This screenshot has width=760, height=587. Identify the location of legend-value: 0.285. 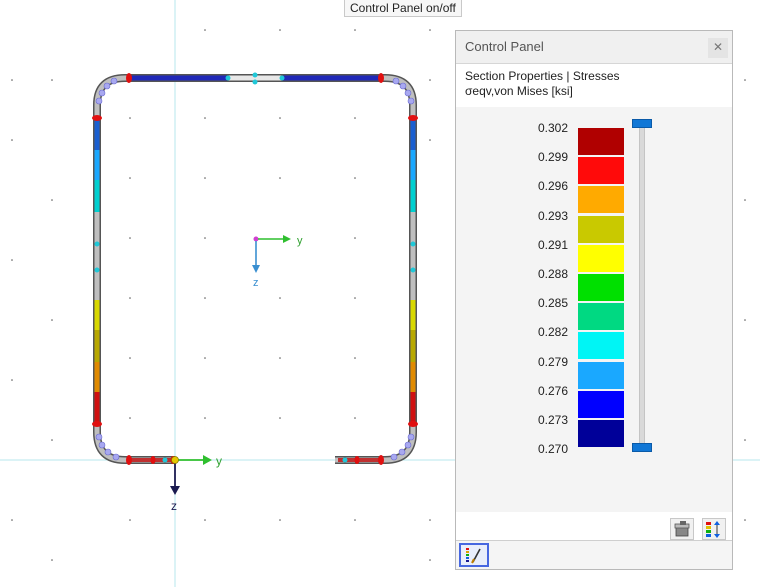
(552, 303).